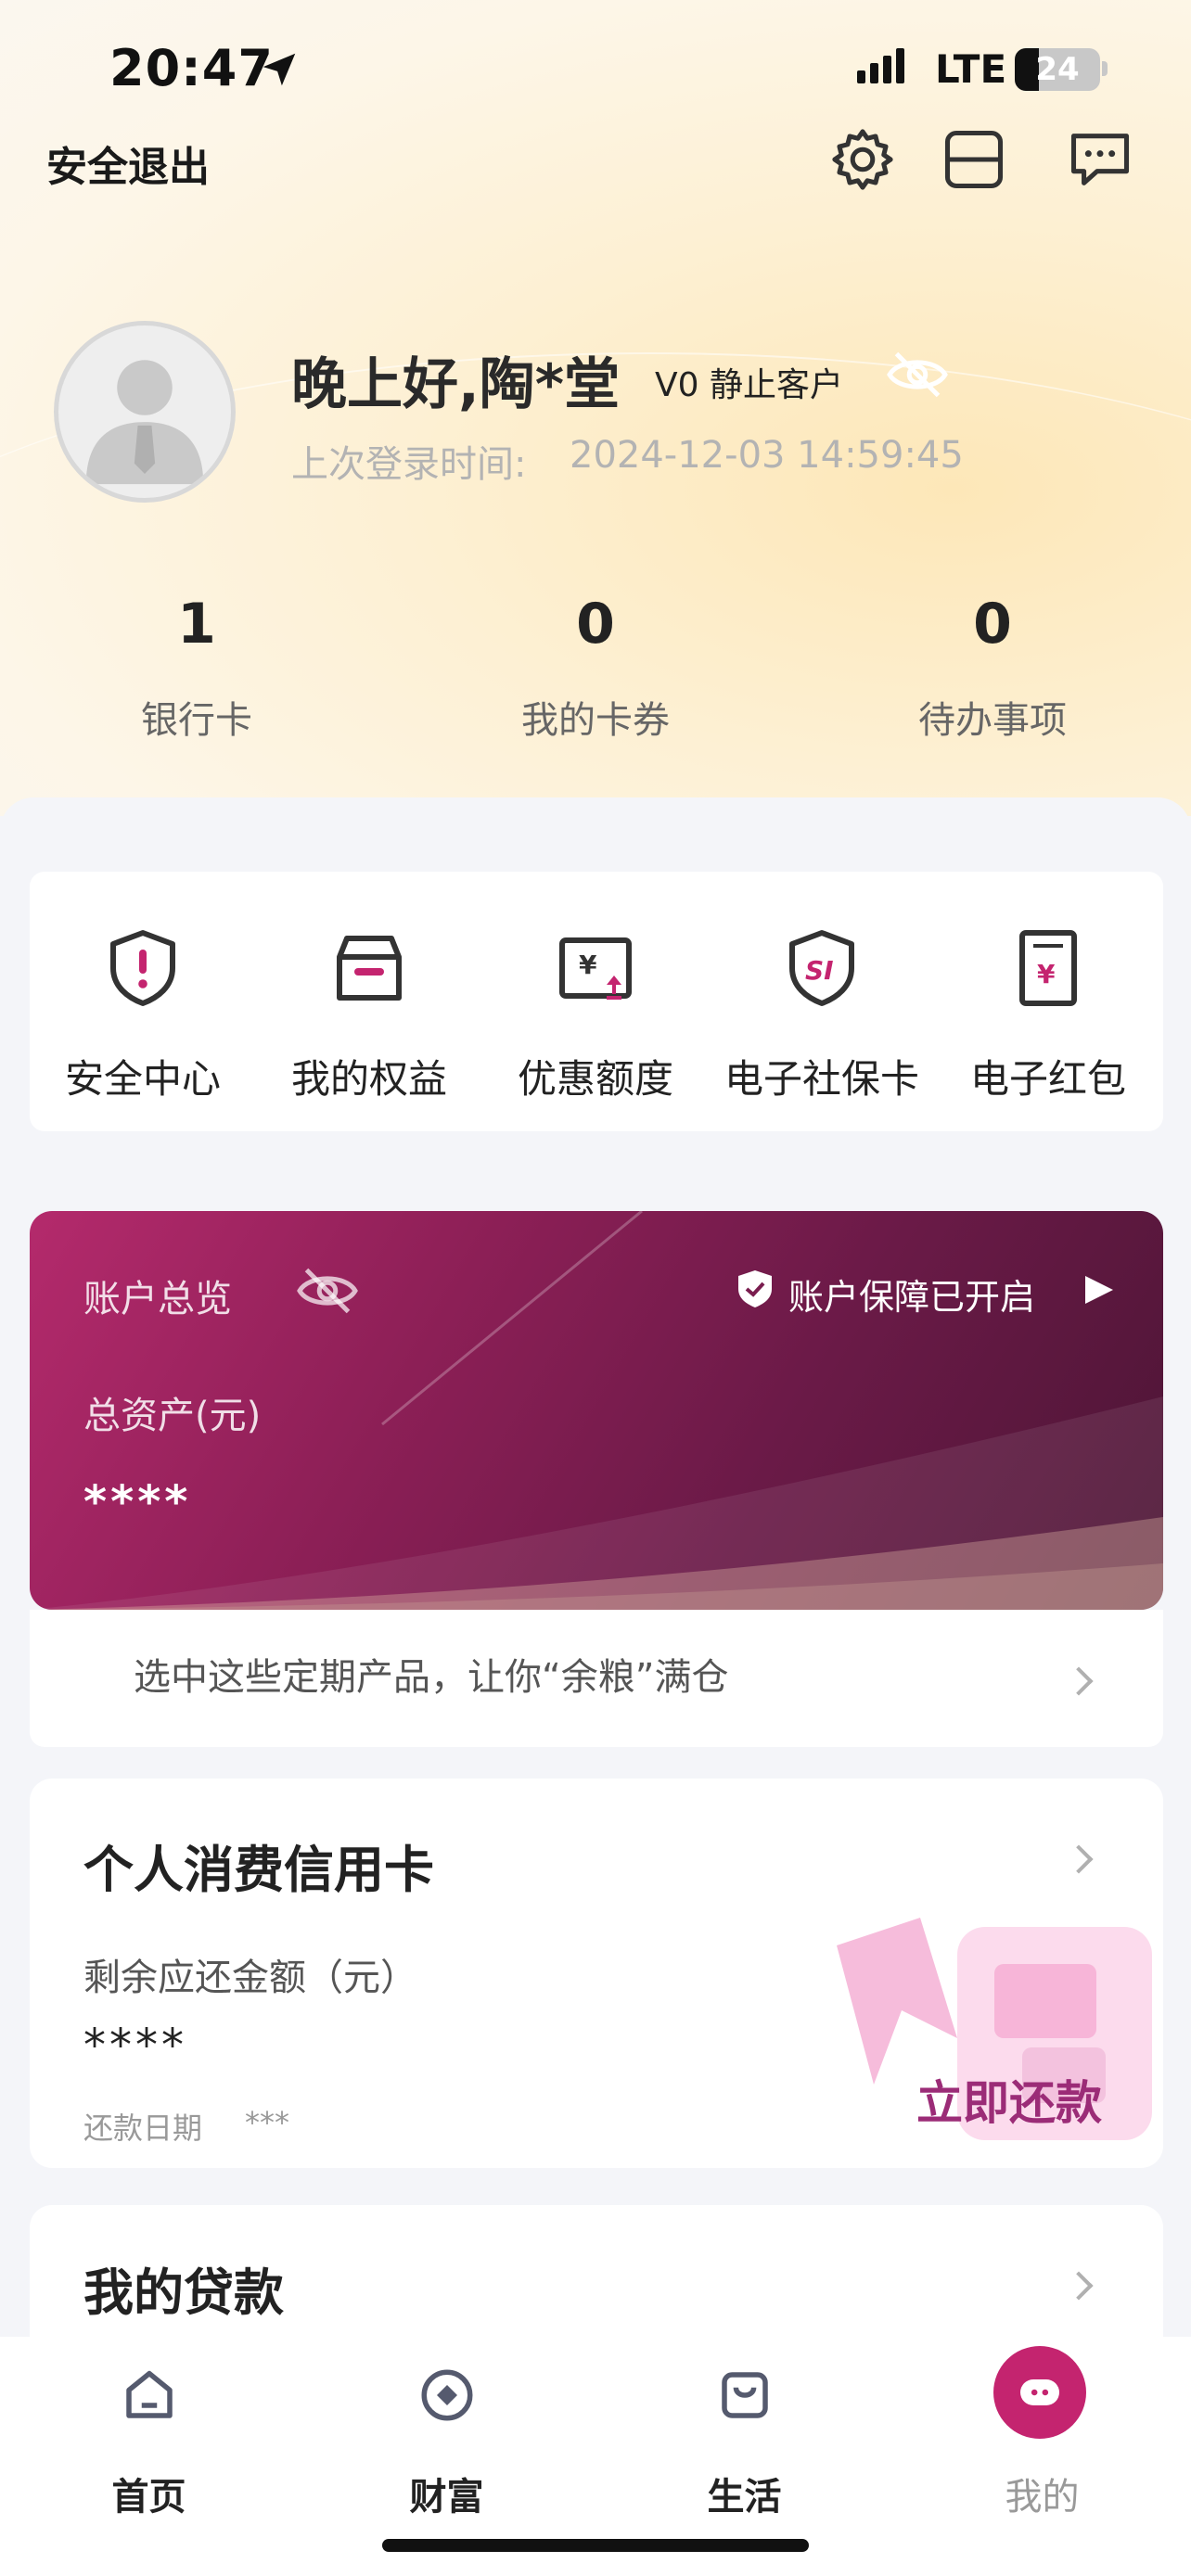 Image resolution: width=1191 pixels, height=2576 pixels. Describe the element at coordinates (971, 69) in the screenshot. I see `network-type: LTE` at that location.